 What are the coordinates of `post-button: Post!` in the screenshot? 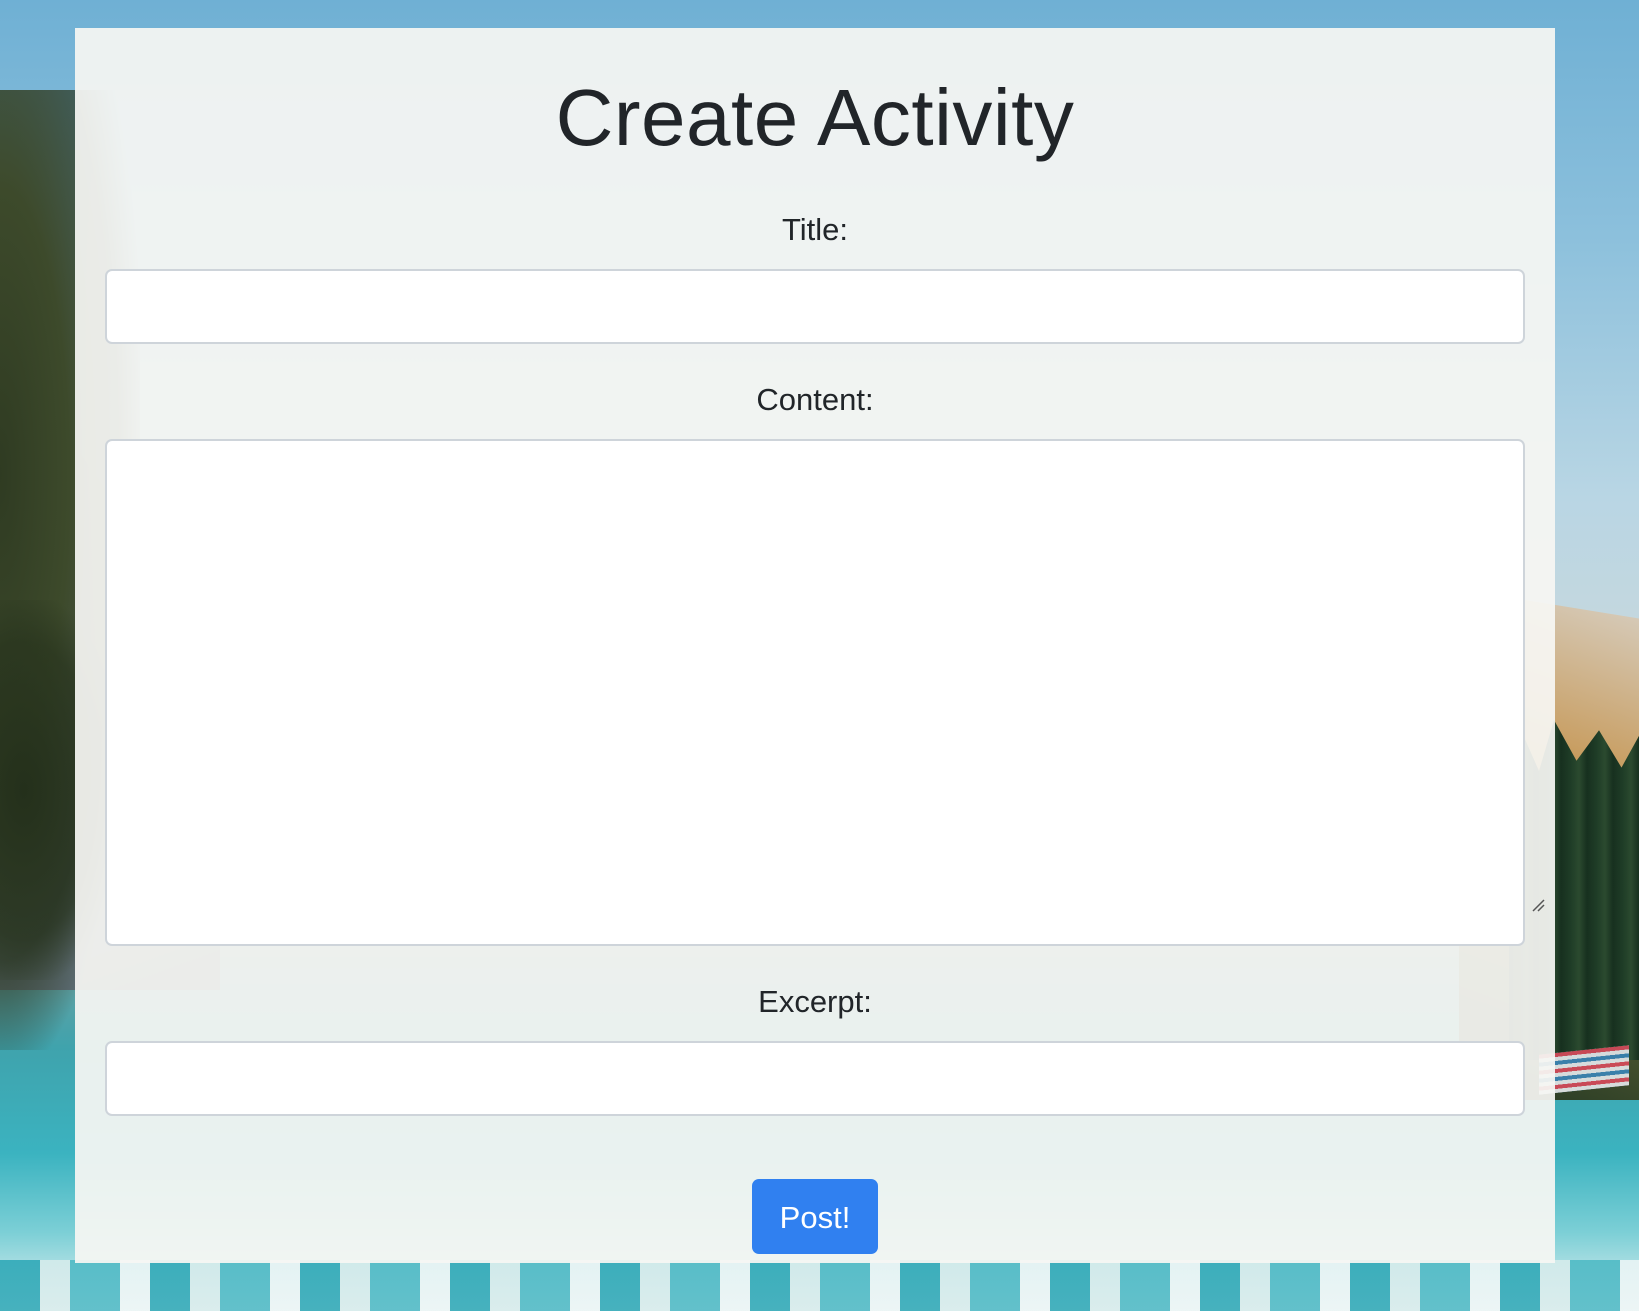 It's located at (815, 1216).